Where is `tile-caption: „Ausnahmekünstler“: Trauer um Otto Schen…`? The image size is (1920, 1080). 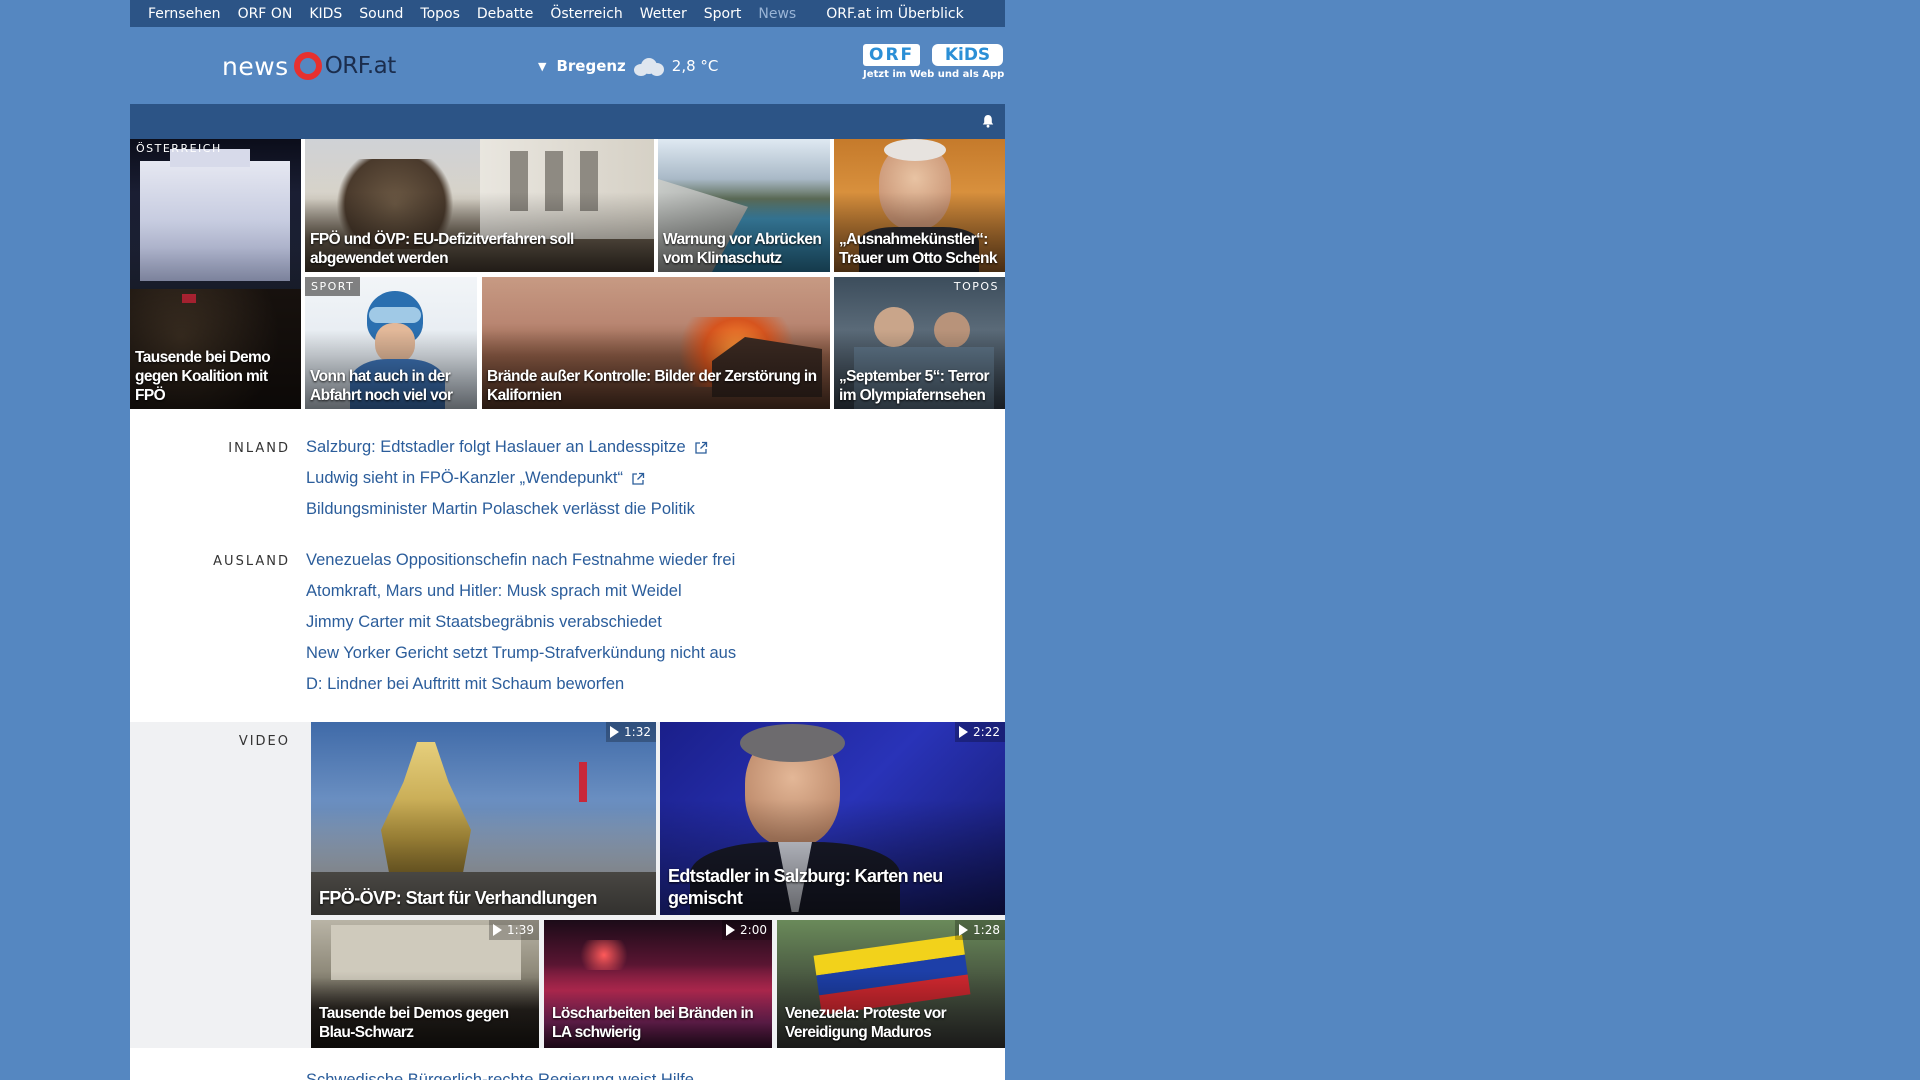
tile-caption: „Ausnahmekünstler“: Trauer um Otto Schen… is located at coordinates (918, 249).